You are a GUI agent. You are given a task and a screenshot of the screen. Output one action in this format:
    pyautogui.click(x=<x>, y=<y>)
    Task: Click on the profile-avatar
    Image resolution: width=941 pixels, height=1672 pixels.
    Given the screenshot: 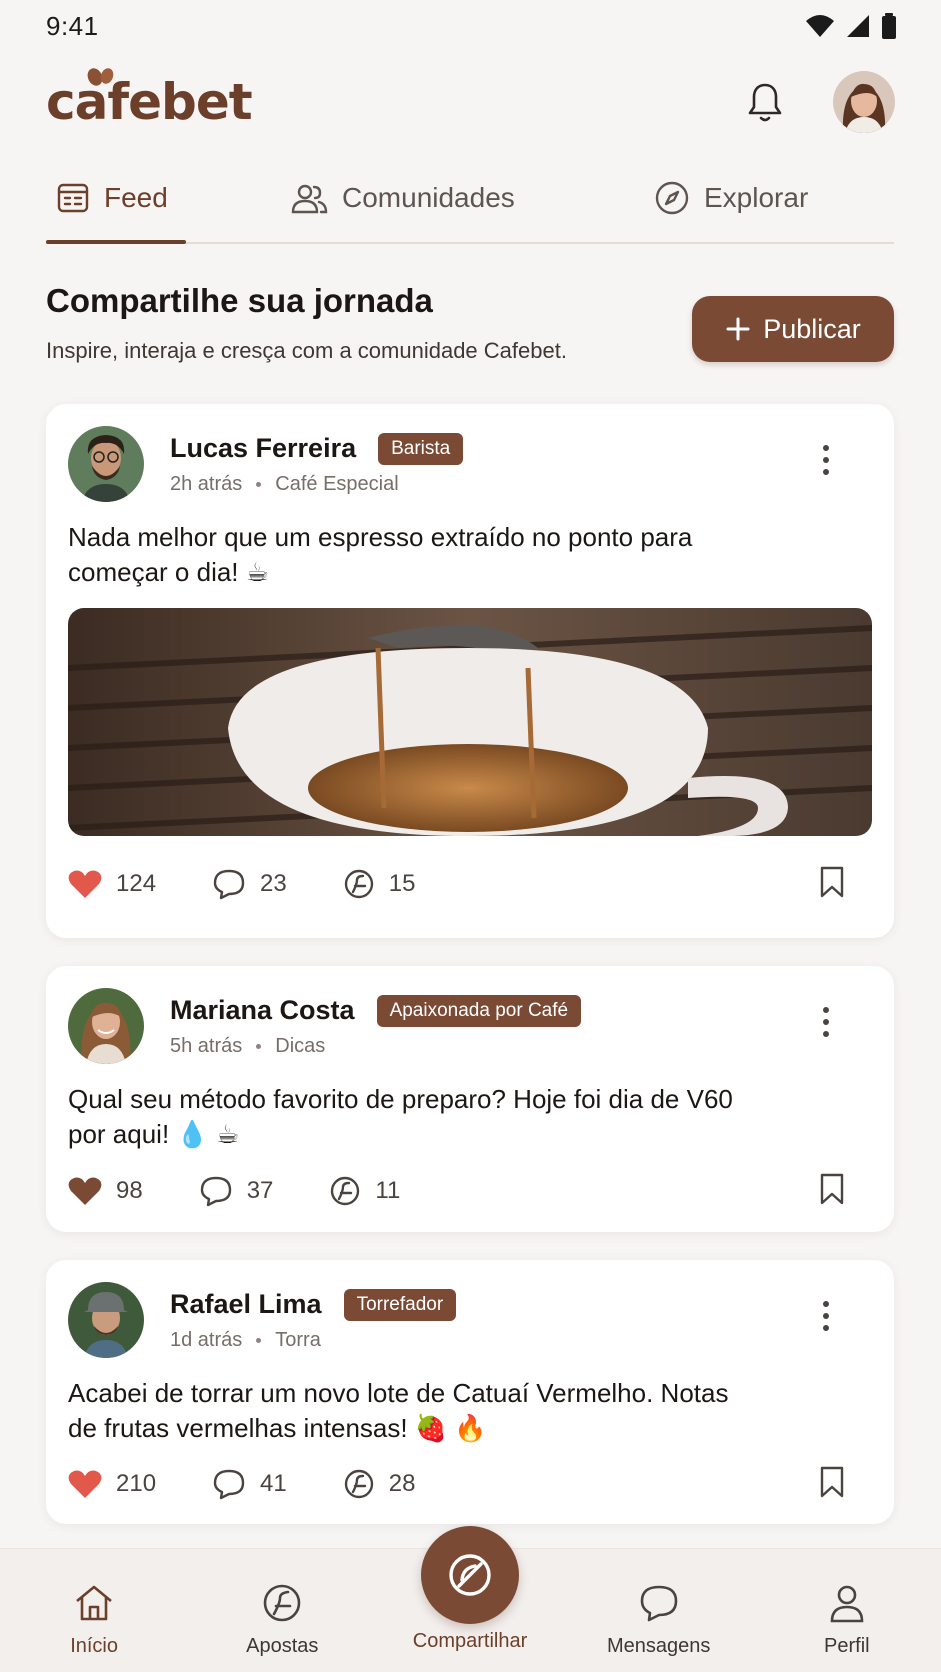 What is the action you would take?
    pyautogui.click(x=864, y=102)
    